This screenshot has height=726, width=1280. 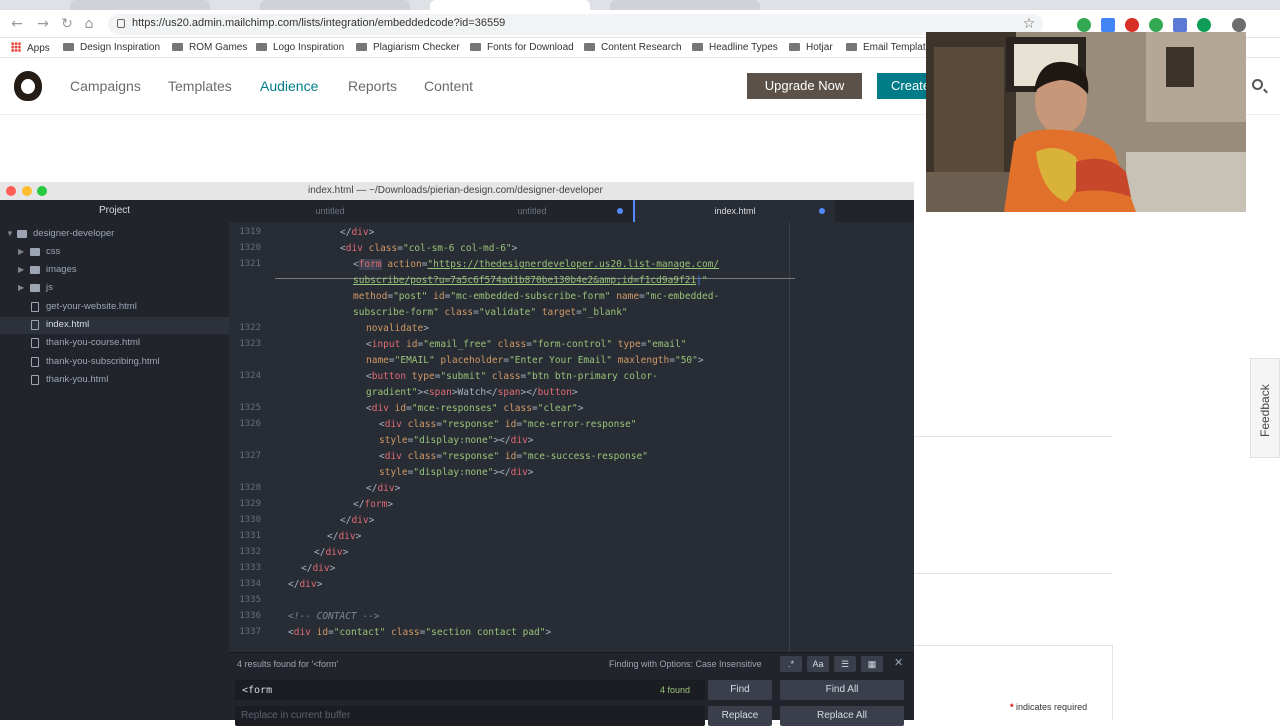 What do you see at coordinates (740, 716) in the screenshot?
I see `replace-button: Replace` at bounding box center [740, 716].